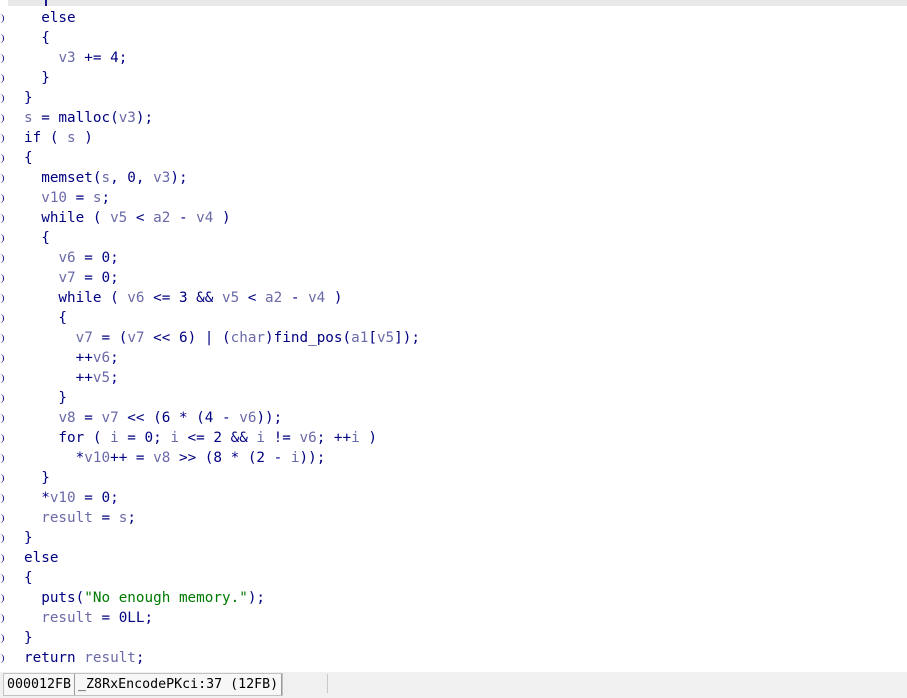 Image resolution: width=907 pixels, height=698 pixels. What do you see at coordinates (317, 298) in the screenshot?
I see `code-variable: v4` at bounding box center [317, 298].